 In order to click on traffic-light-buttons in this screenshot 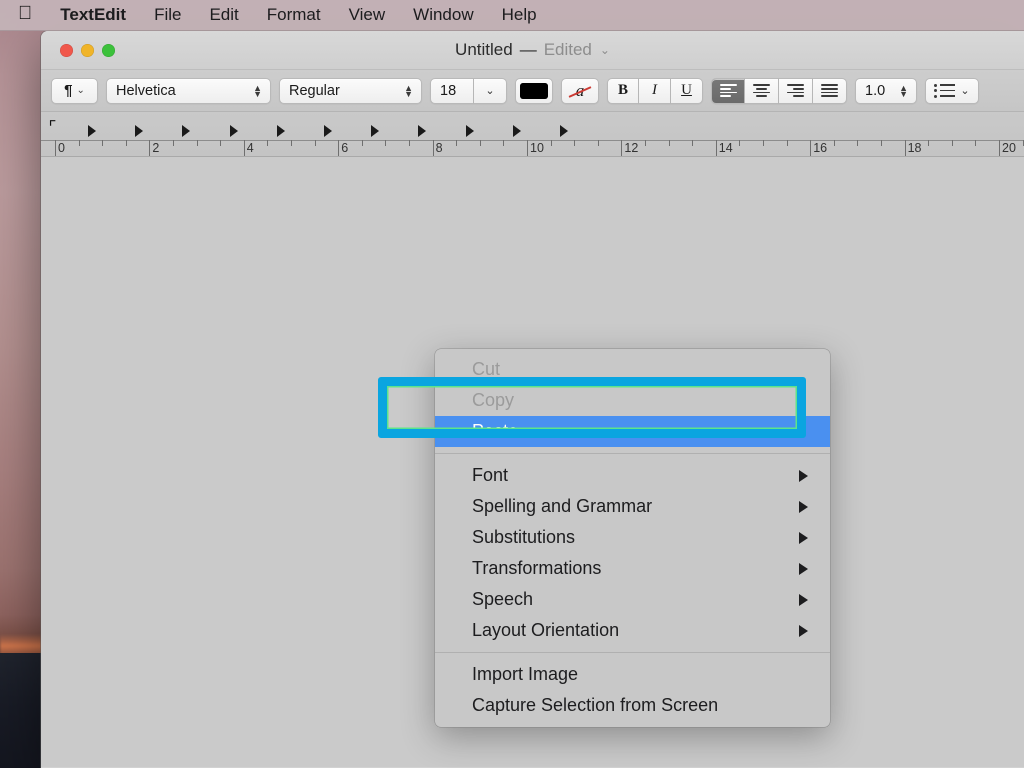, I will do `click(78, 50)`.